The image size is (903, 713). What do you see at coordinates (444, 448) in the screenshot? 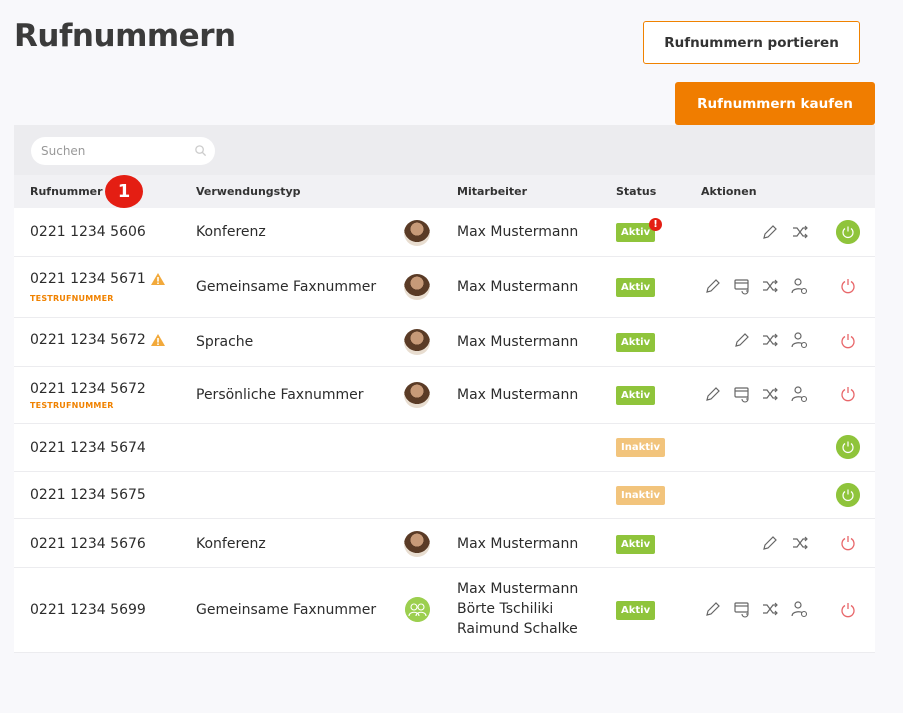
I see `table-row: 0221 1234 5674 Inaktiv` at bounding box center [444, 448].